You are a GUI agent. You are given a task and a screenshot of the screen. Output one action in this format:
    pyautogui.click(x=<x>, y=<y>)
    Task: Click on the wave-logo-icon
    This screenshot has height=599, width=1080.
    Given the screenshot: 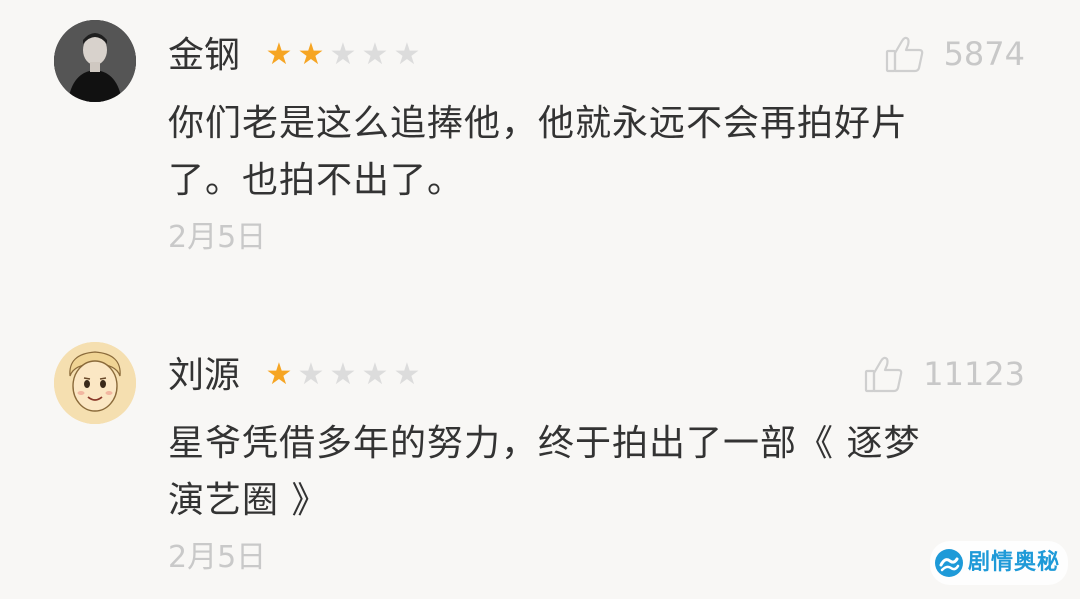 What is the action you would take?
    pyautogui.click(x=949, y=563)
    